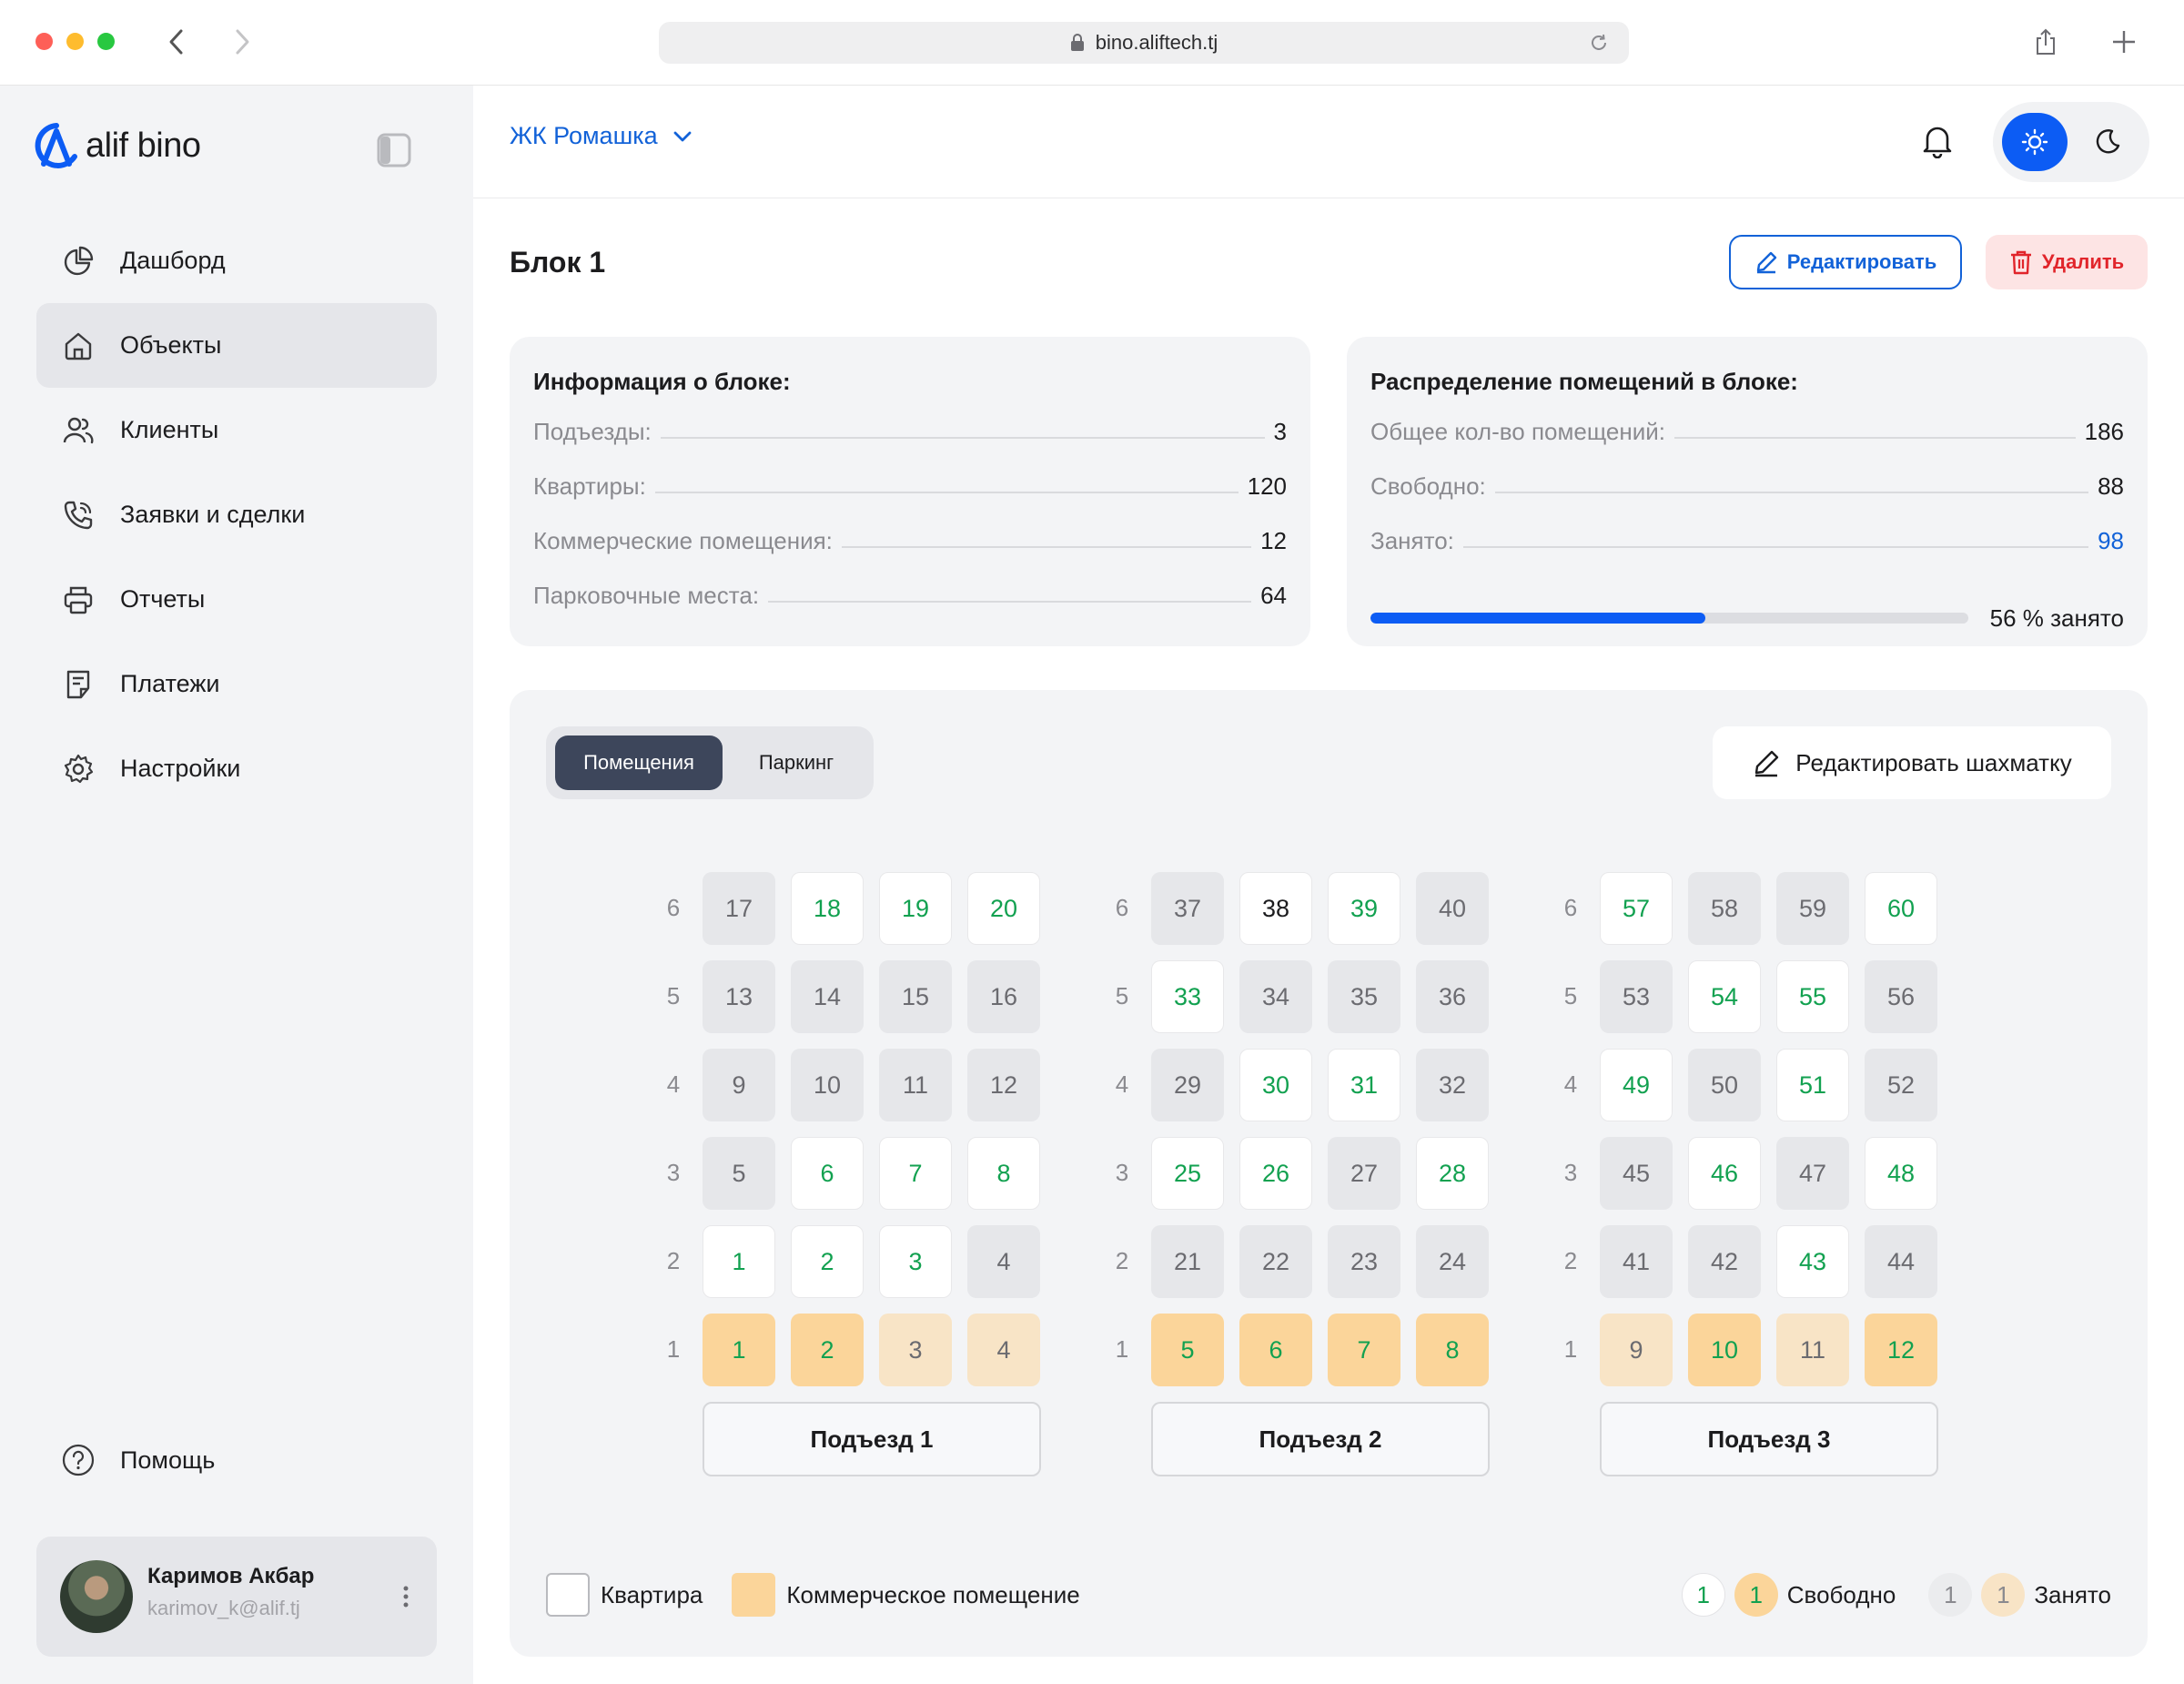 This screenshot has width=2184, height=1684. Describe the element at coordinates (1637, 1261) in the screenshot. I see `apartment-cell: 41` at that location.